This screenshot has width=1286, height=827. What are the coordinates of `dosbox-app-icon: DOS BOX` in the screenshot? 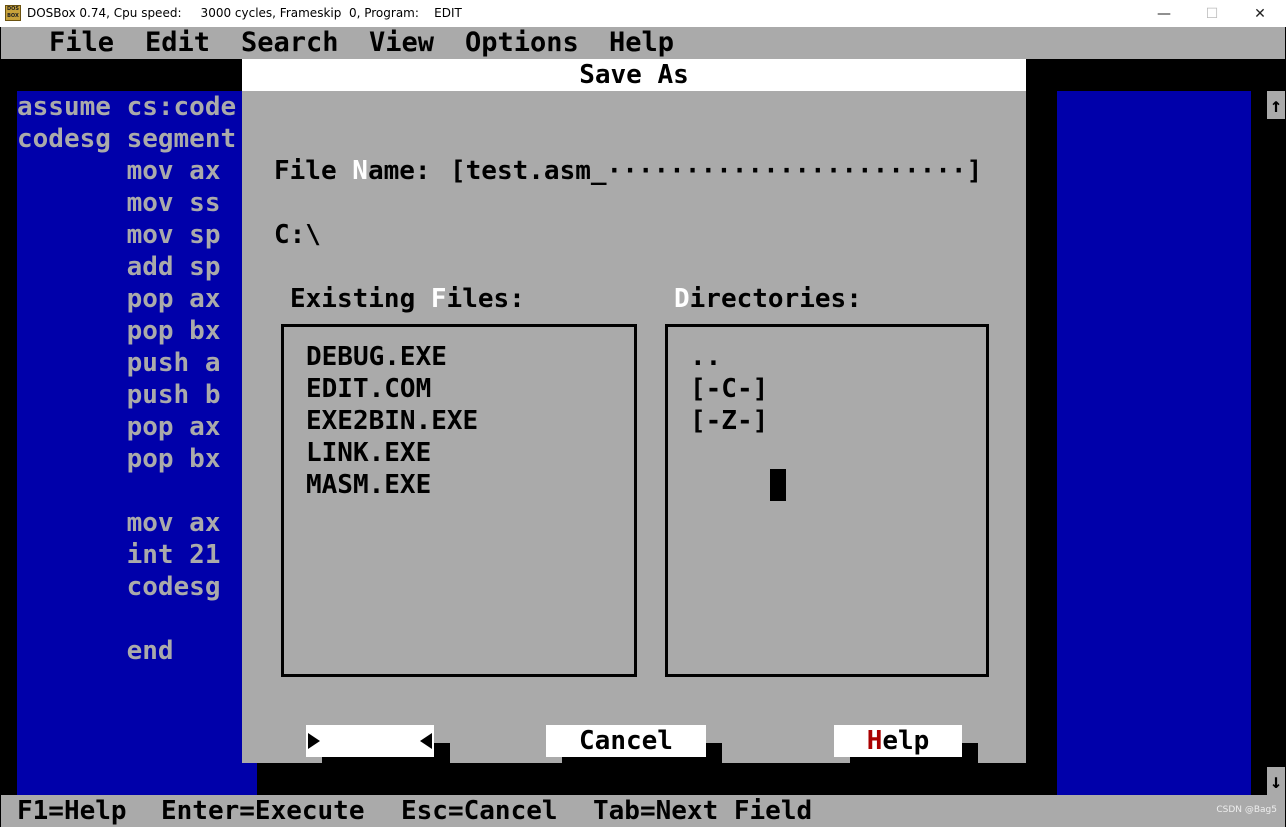 It's located at (13, 13).